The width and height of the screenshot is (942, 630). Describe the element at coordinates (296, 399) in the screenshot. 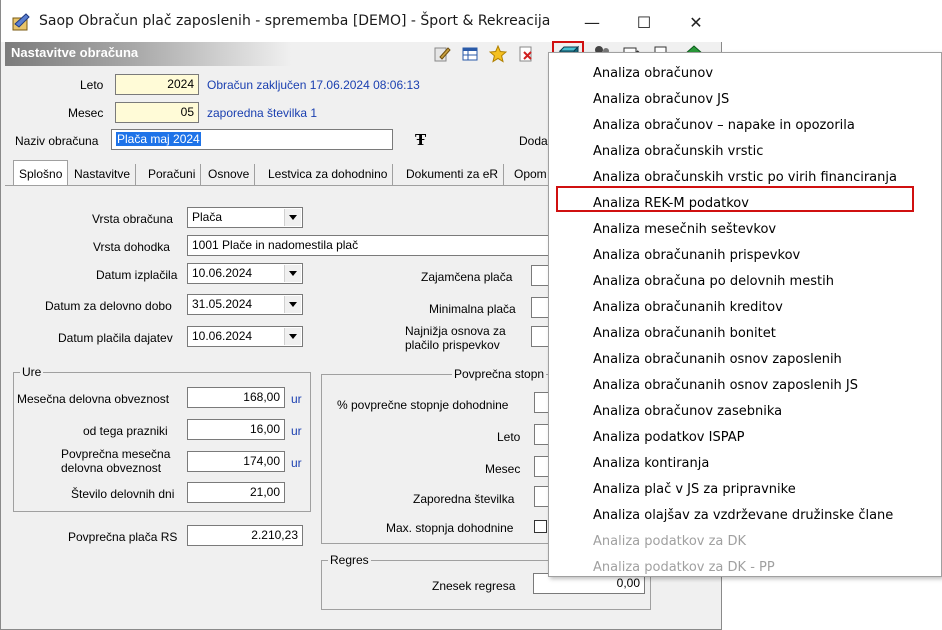

I see `mesecna-unit: ur` at that location.